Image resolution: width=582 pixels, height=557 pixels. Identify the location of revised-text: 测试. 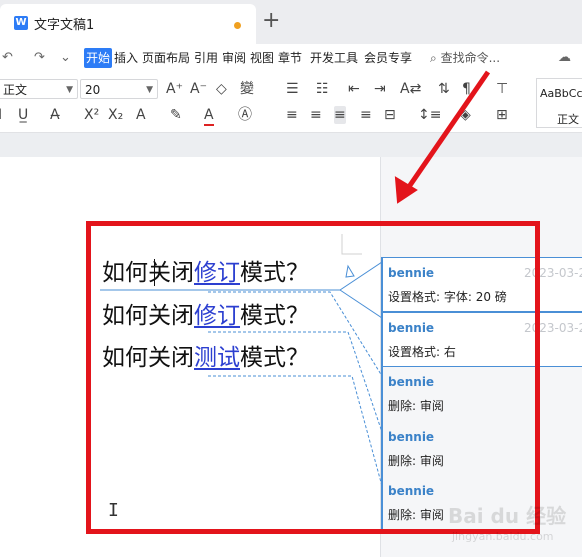
(217, 358).